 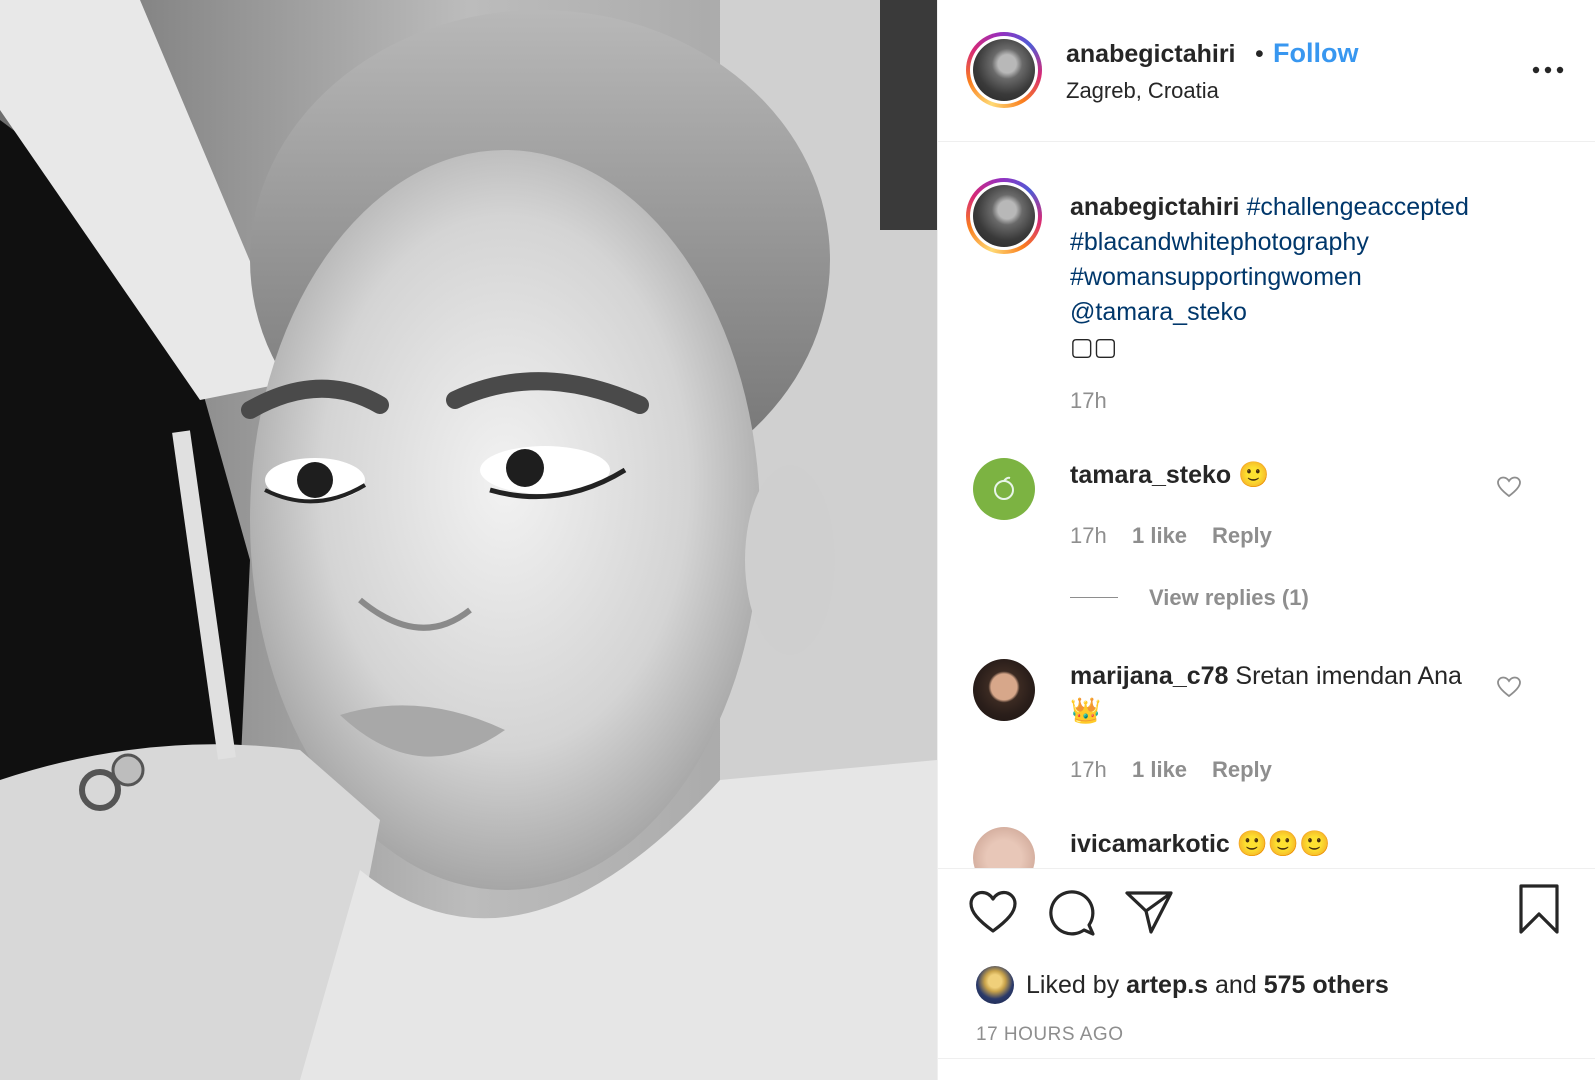 What do you see at coordinates (1094, 597) in the screenshot?
I see `replies-divider-line` at bounding box center [1094, 597].